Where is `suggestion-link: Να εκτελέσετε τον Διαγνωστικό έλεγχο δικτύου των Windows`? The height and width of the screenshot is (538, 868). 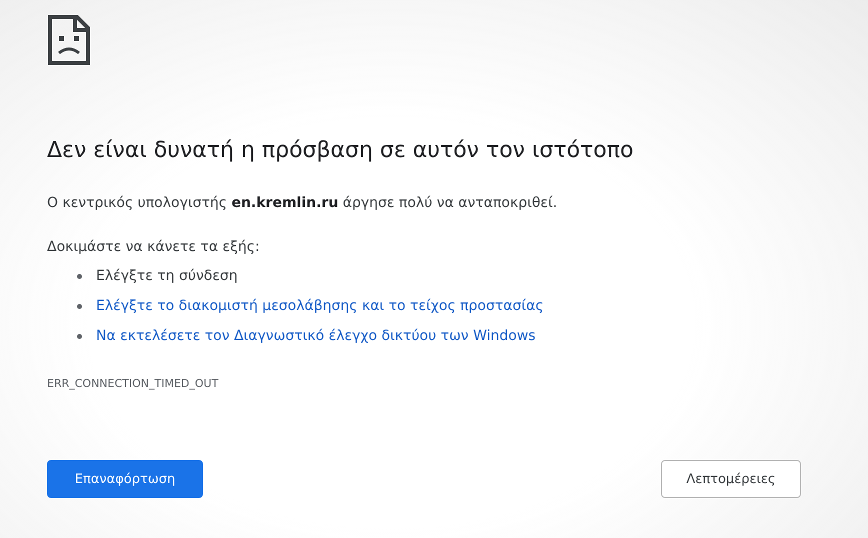
suggestion-link: Να εκτελέσετε τον Διαγνωστικό έλεγχο δικτύου των Windows is located at coordinates (316, 336).